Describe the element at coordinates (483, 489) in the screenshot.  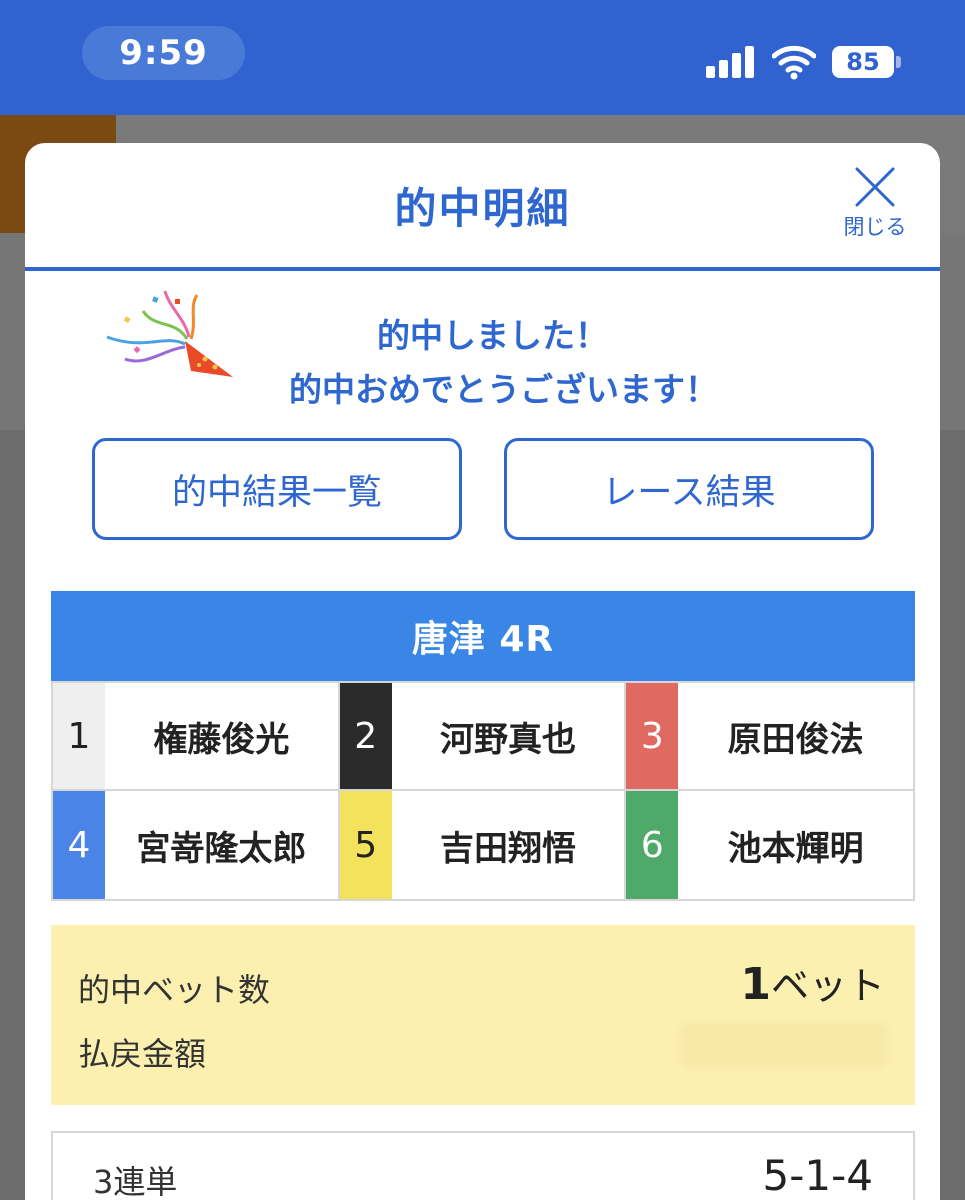
I see `action-buttons: 的中結果一覧 レース結果` at that location.